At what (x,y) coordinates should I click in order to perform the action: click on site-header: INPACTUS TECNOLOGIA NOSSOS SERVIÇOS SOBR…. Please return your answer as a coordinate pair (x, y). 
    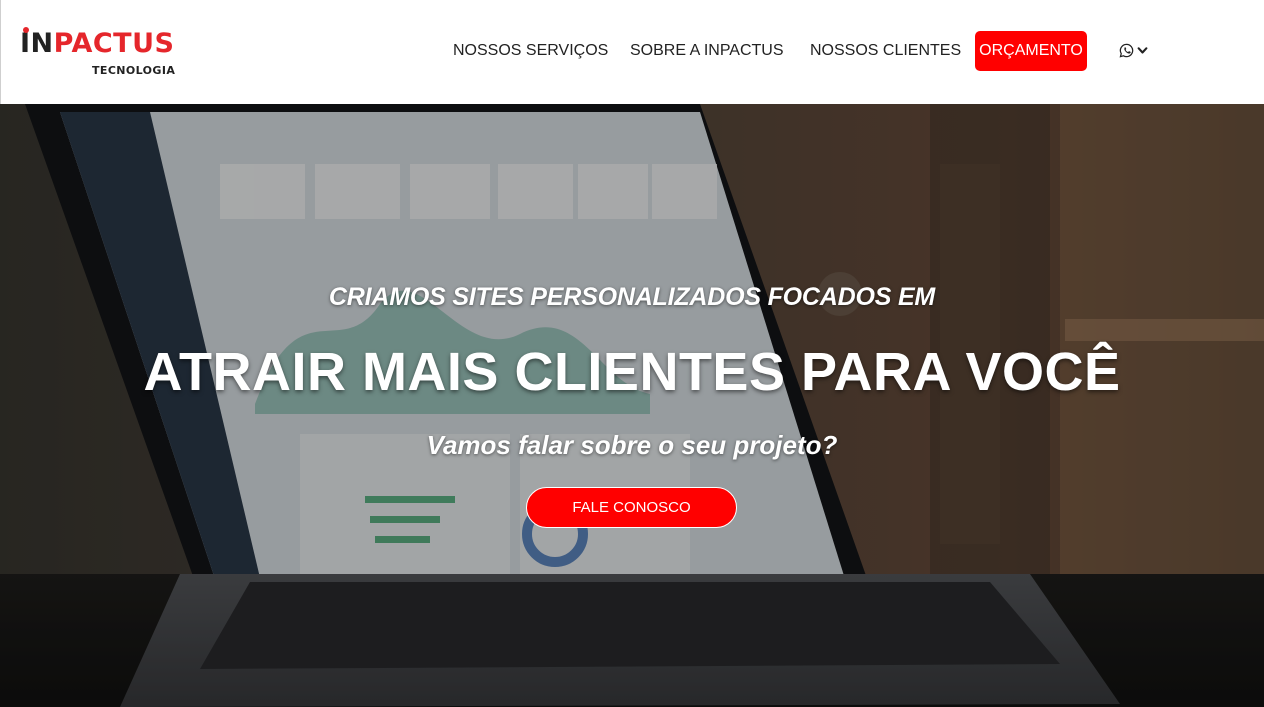
    Looking at the image, I should click on (632, 52).